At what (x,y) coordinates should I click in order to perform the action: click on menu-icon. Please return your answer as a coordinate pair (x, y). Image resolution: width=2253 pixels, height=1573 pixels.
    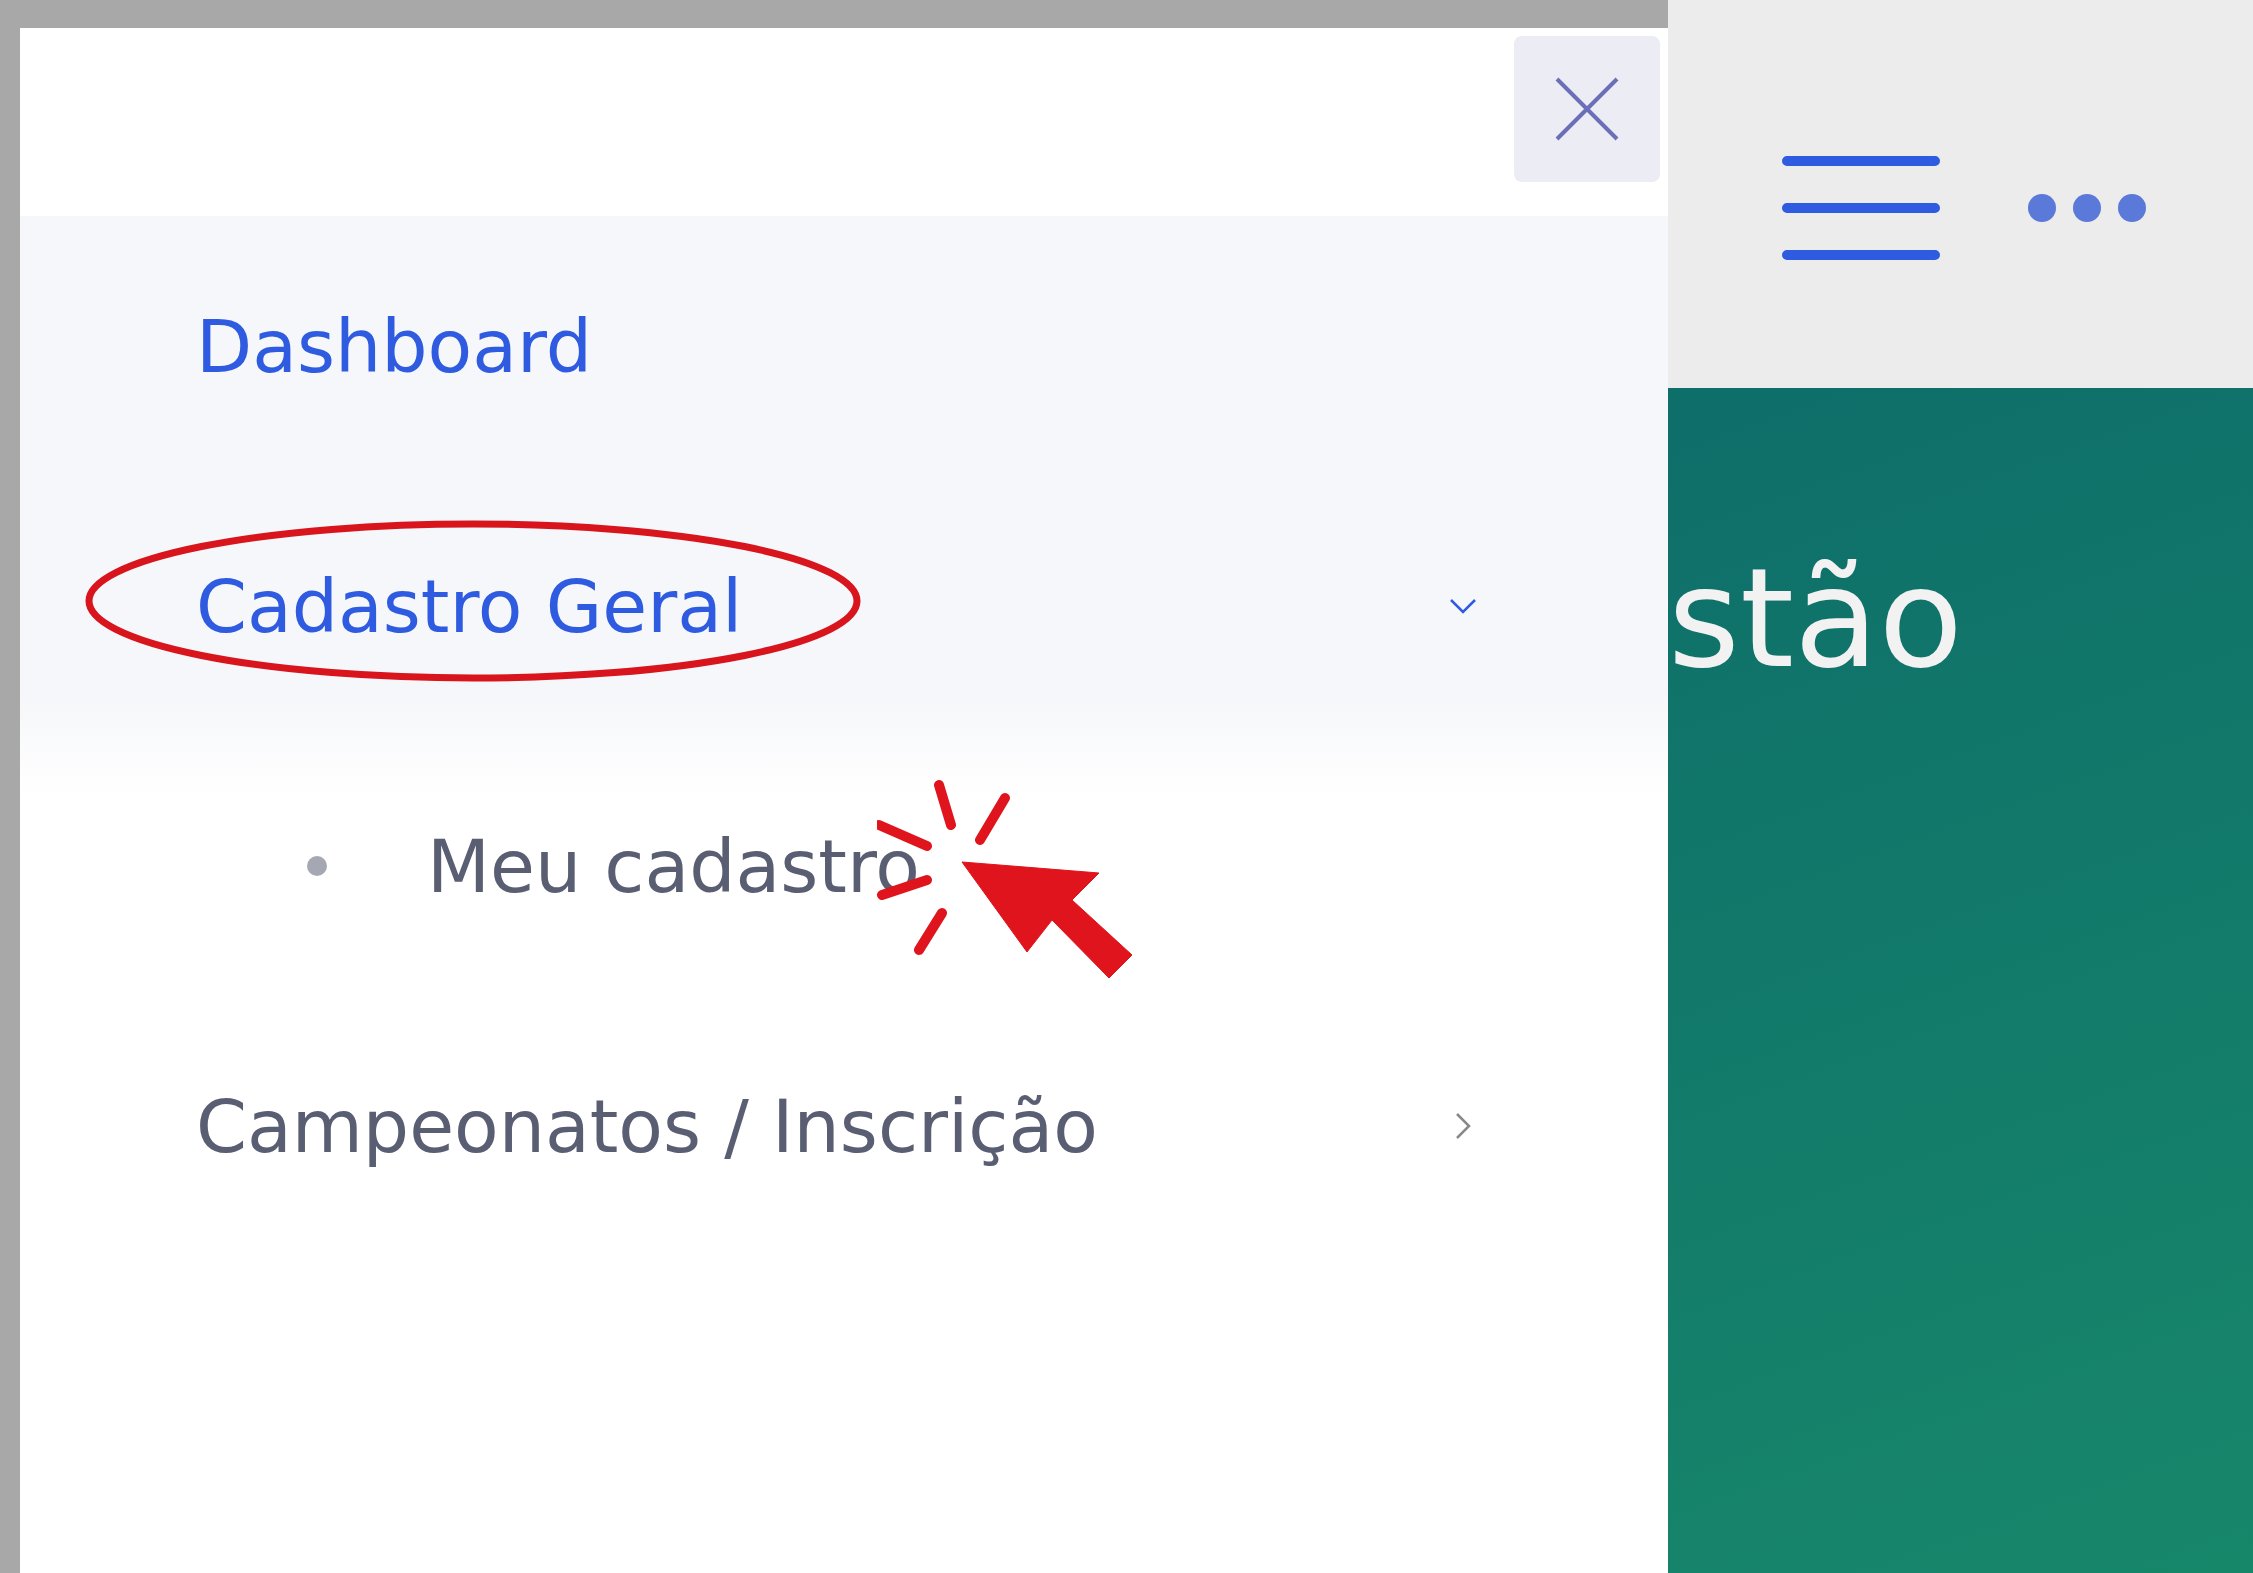
    Looking at the image, I should click on (1861, 208).